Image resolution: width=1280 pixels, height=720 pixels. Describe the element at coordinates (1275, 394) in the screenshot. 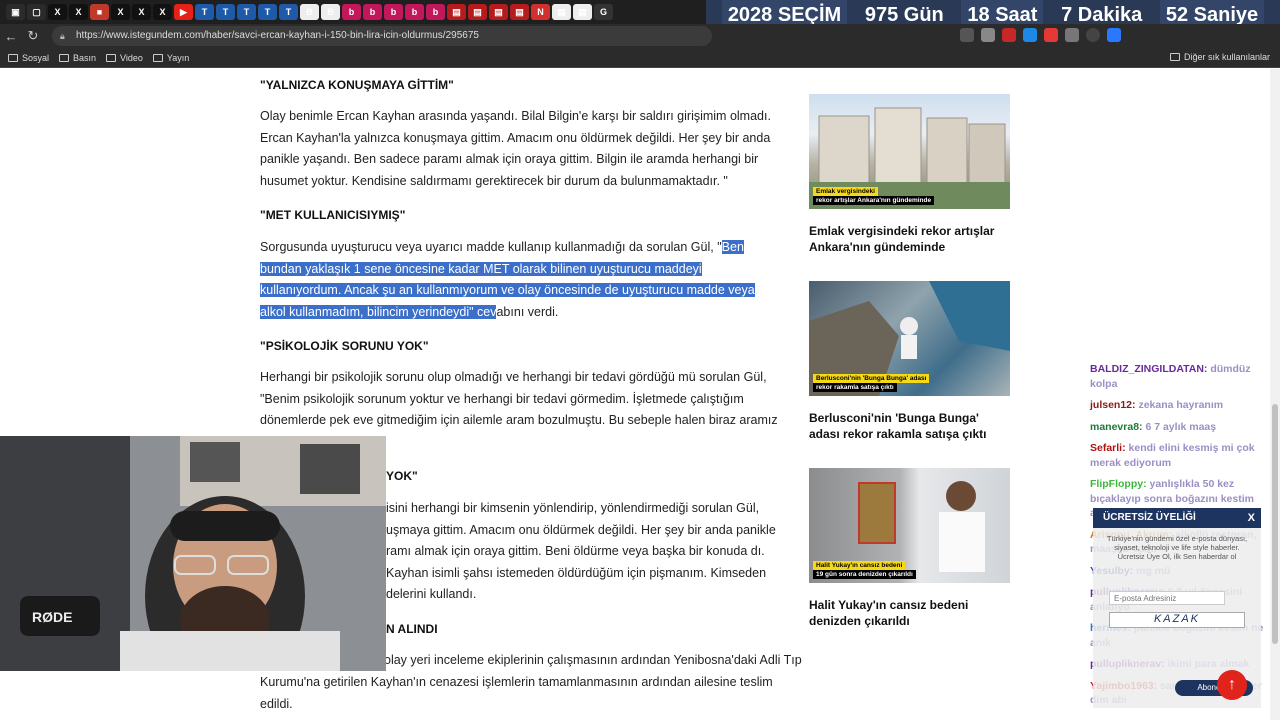

I see `page-scrollbar` at that location.